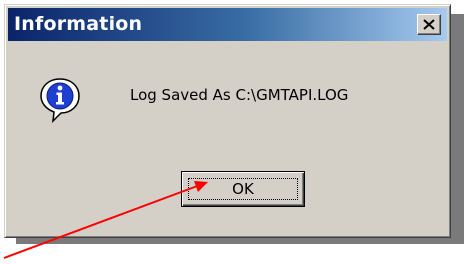 The image size is (471, 264). I want to click on ok-button-label: OK, so click(243, 189).